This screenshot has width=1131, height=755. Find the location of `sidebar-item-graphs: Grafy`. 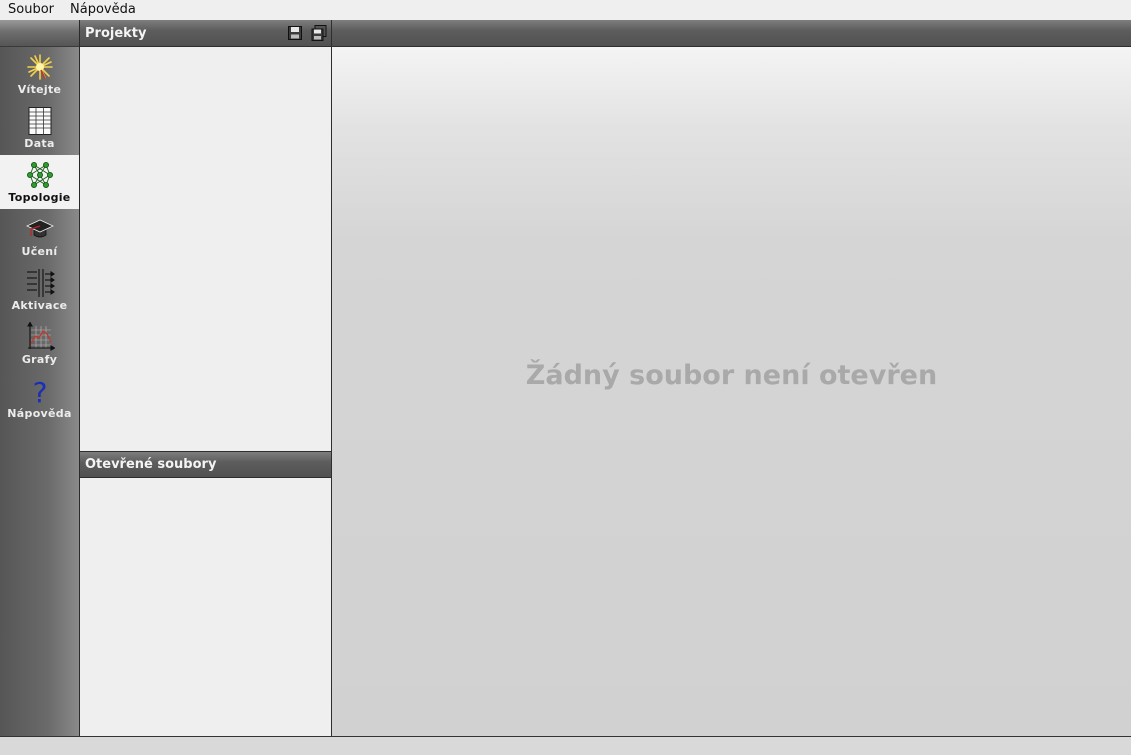

sidebar-item-graphs: Grafy is located at coordinates (39, 344).